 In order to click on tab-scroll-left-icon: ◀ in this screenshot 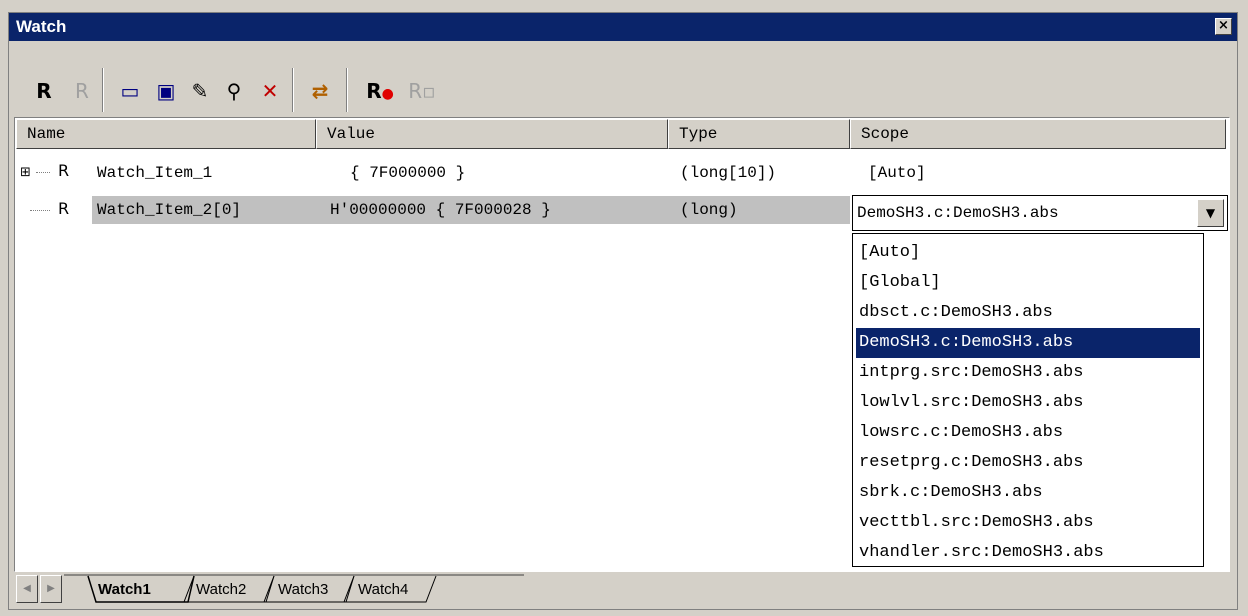, I will do `click(27, 589)`.